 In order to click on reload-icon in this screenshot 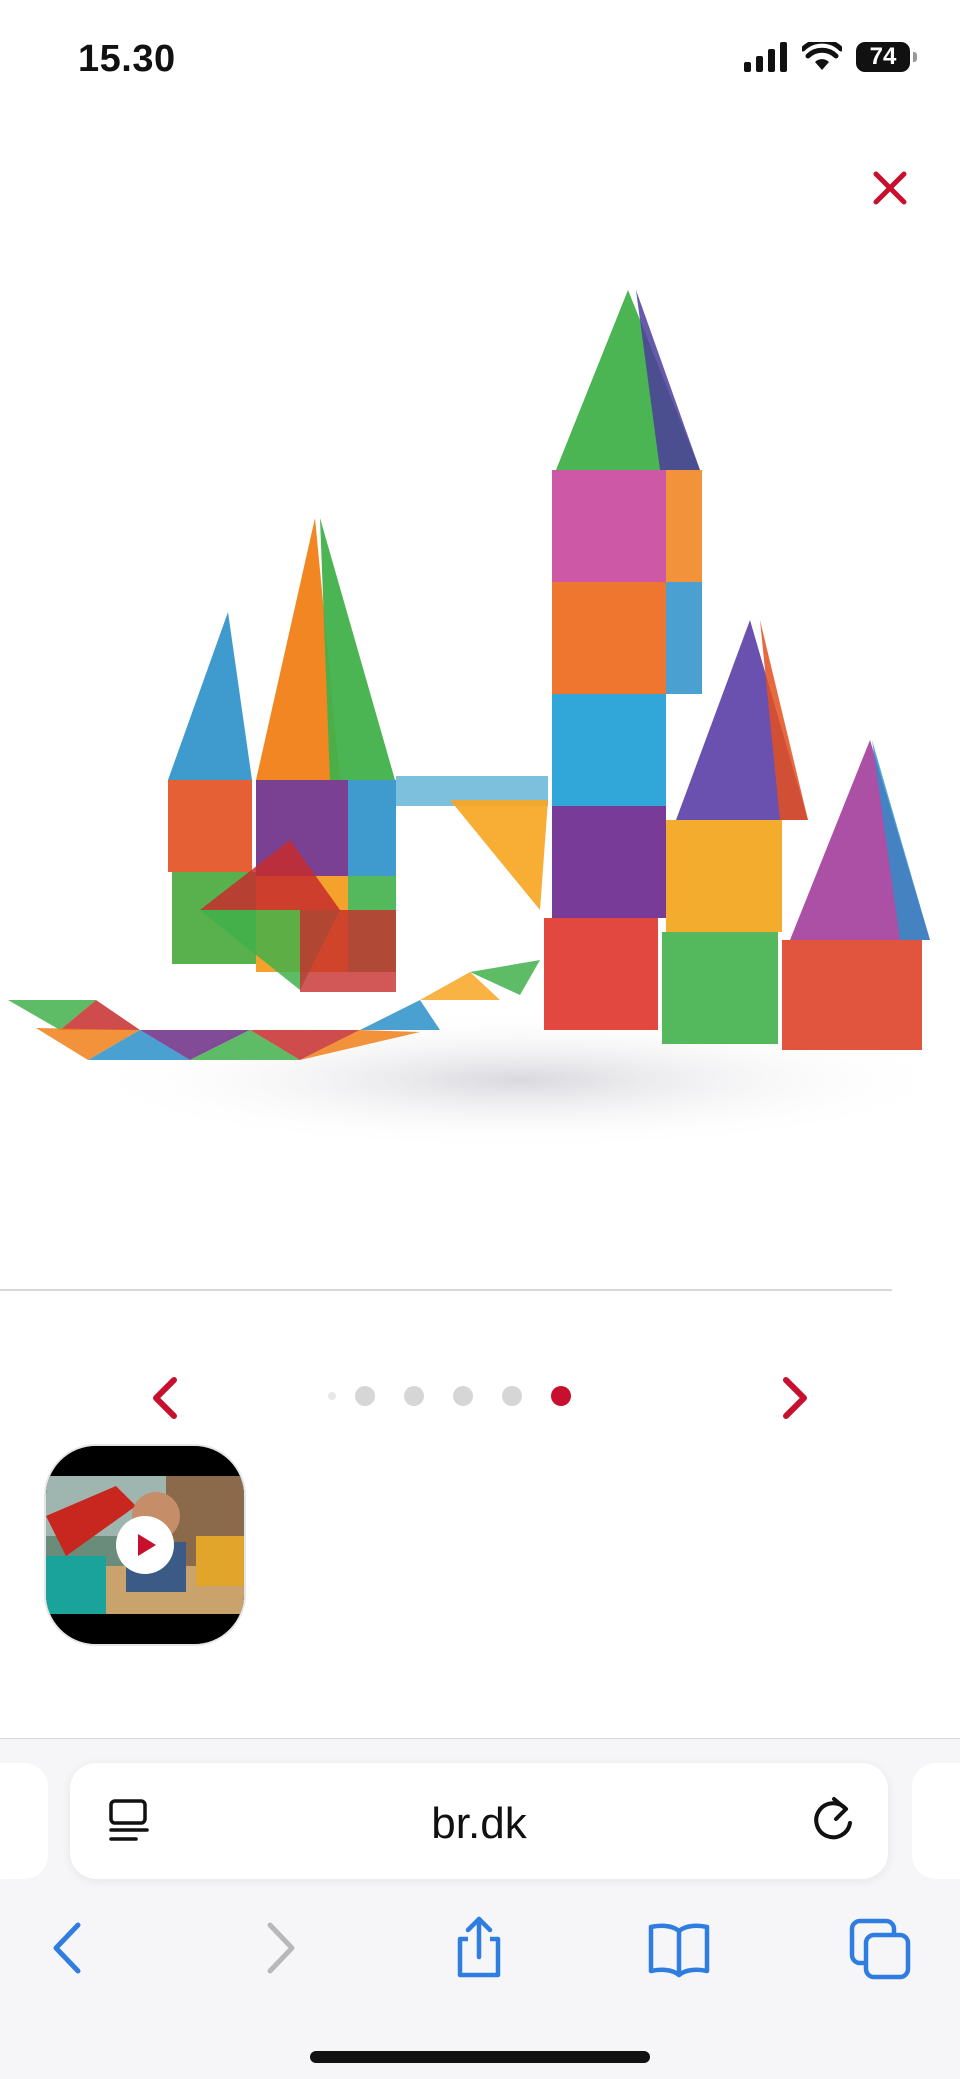, I will do `click(833, 1818)`.